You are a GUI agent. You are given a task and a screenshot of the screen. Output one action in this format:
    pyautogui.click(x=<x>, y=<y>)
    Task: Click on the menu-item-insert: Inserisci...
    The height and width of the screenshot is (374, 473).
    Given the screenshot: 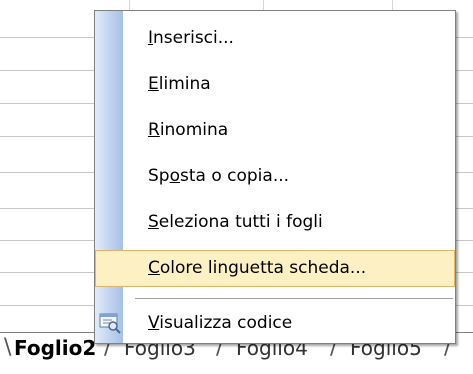 What is the action you would take?
    pyautogui.click(x=275, y=38)
    